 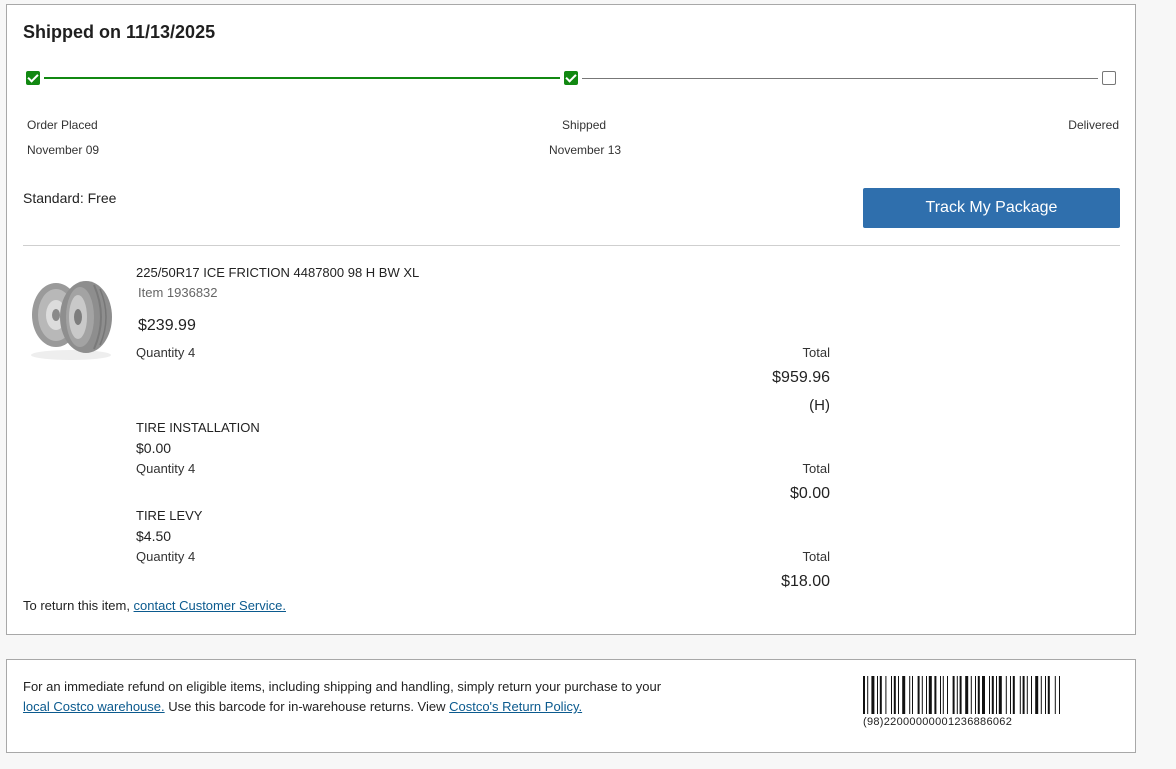 What do you see at coordinates (62, 125) in the screenshot?
I see `step-label-order-placed: Order Placed` at bounding box center [62, 125].